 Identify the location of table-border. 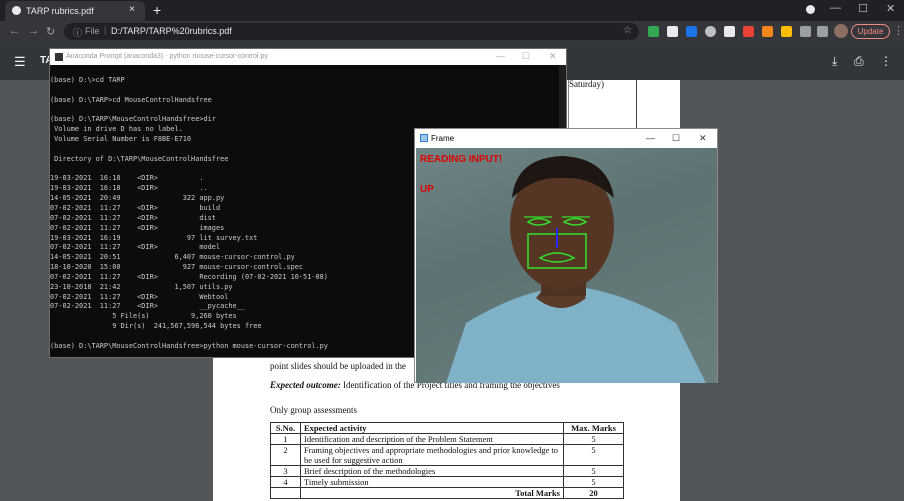
(636, 104).